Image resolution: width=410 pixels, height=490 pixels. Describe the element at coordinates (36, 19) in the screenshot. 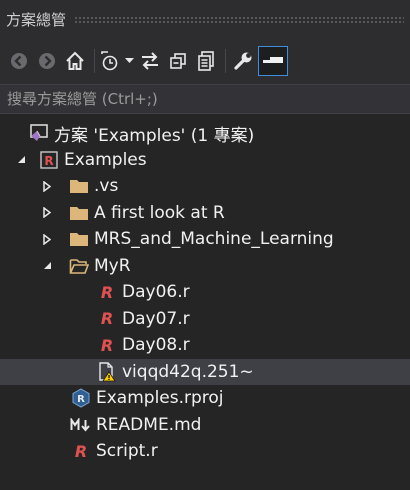

I see `window-title: 方案總管` at that location.